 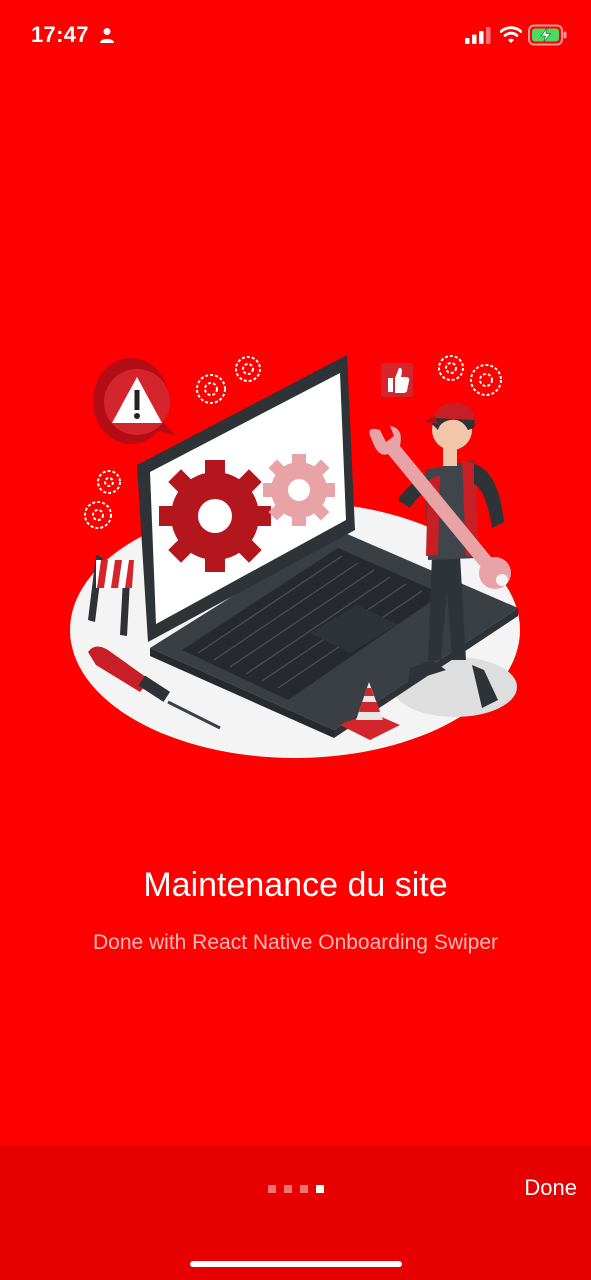 What do you see at coordinates (295, 1212) in the screenshot?
I see `onboarding-footer: Done` at bounding box center [295, 1212].